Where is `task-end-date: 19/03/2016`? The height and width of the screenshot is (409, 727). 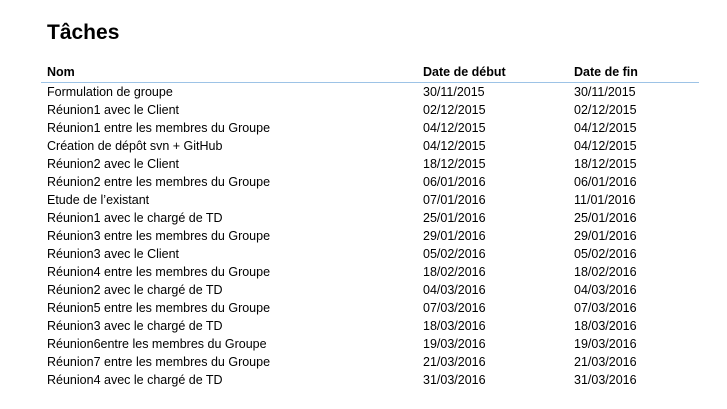 task-end-date: 19/03/2016 is located at coordinates (605, 344).